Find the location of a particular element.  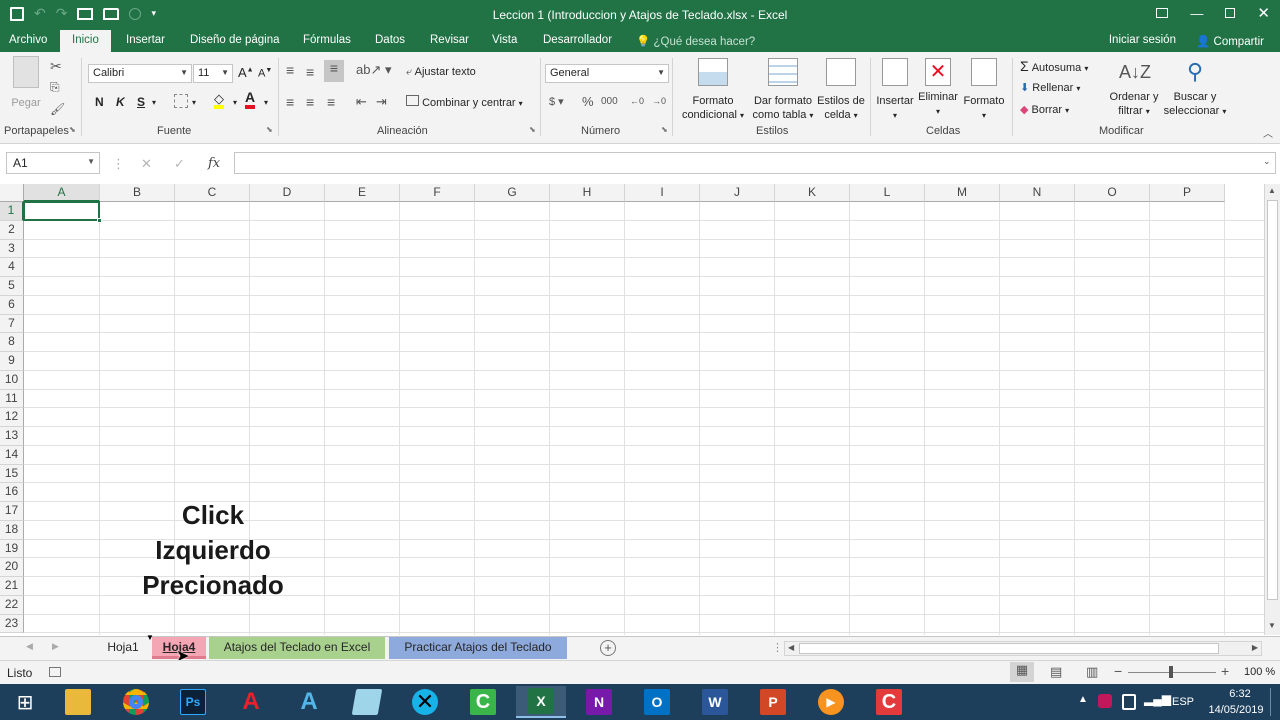

scroll-up-icon: ▲ is located at coordinates (1272, 190).